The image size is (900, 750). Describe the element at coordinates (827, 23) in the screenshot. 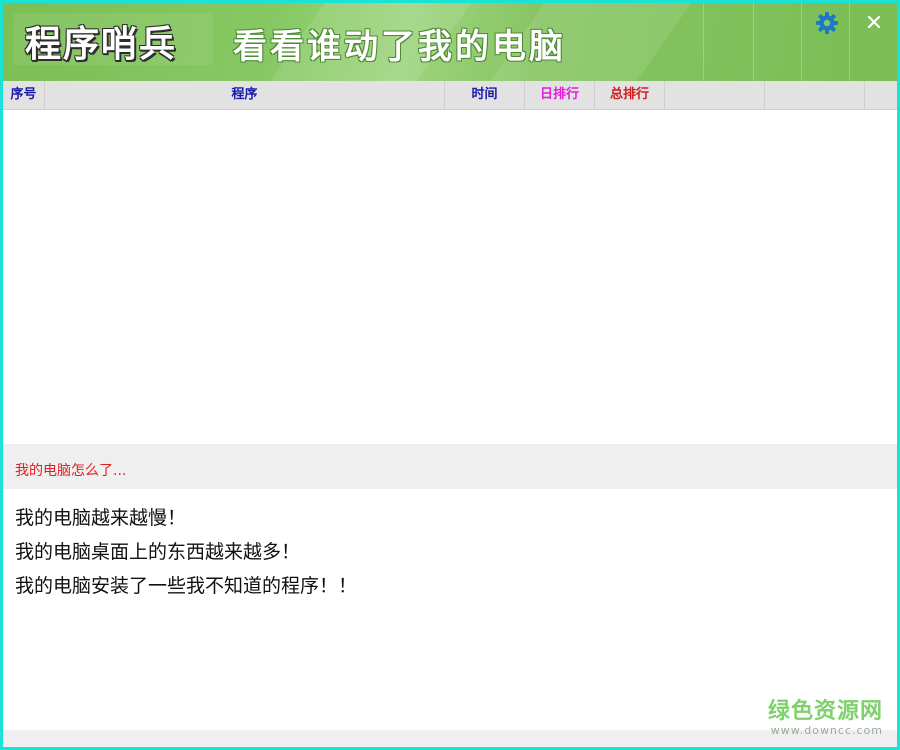

I see `gear-icon` at that location.